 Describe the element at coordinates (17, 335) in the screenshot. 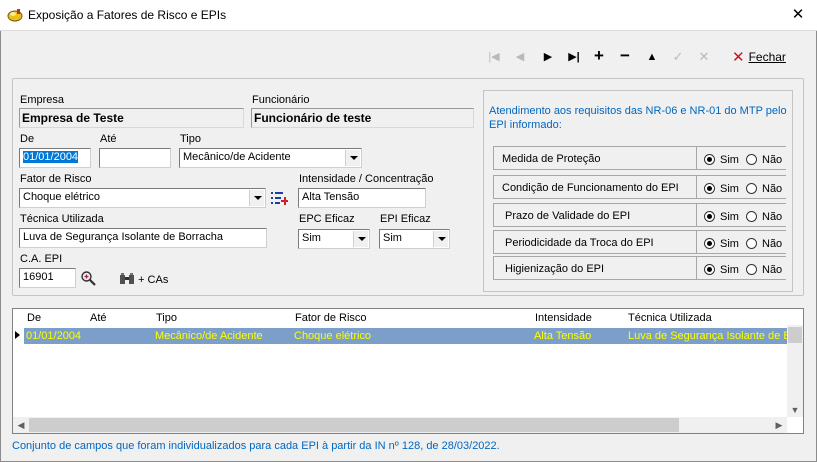

I see `row-indicator-icon` at that location.